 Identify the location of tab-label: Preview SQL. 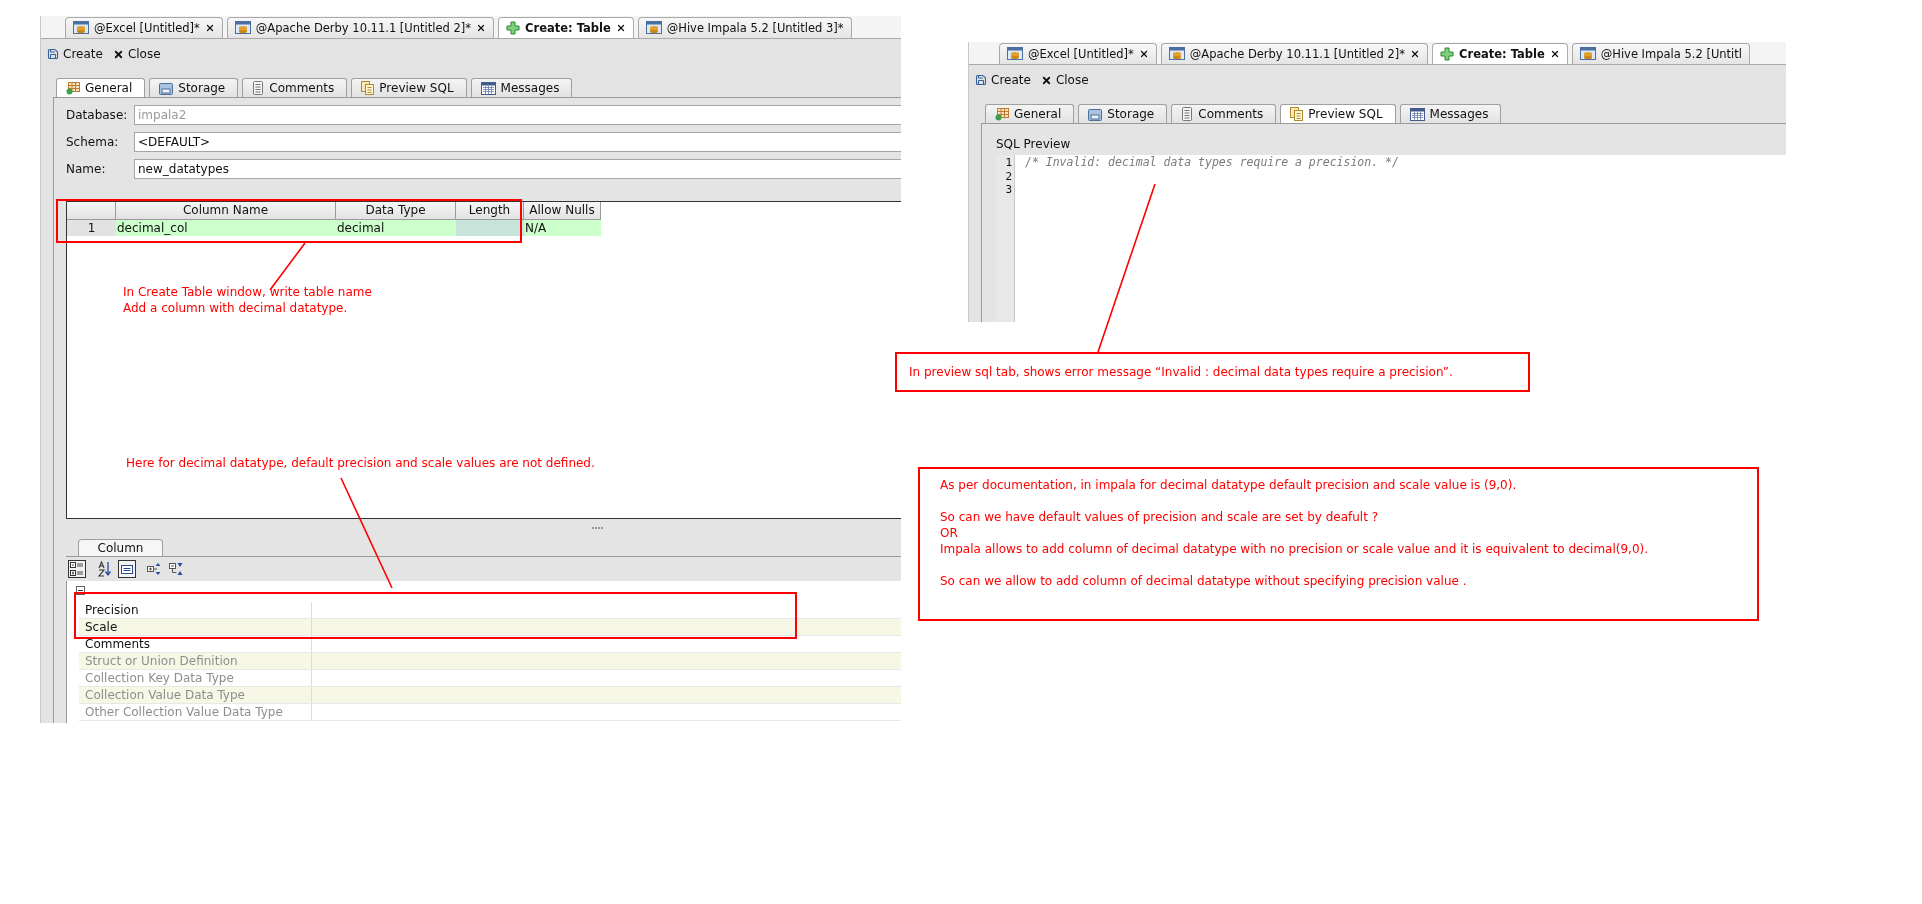
(1345, 114).